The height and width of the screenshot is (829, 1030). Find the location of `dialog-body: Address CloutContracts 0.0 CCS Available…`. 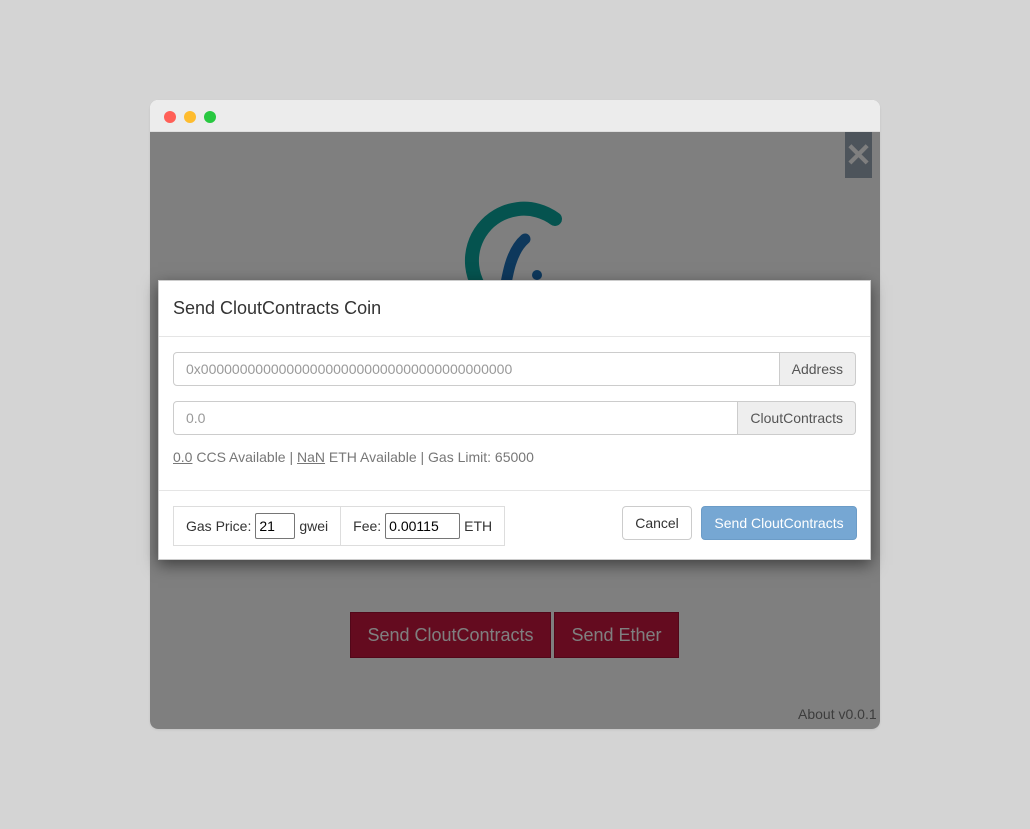

dialog-body: Address CloutContracts 0.0 CCS Available… is located at coordinates (514, 413).